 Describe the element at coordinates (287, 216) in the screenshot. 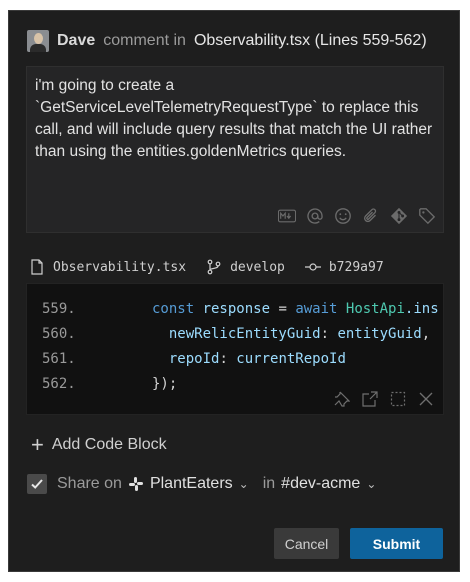

I see `markdown-icon` at that location.